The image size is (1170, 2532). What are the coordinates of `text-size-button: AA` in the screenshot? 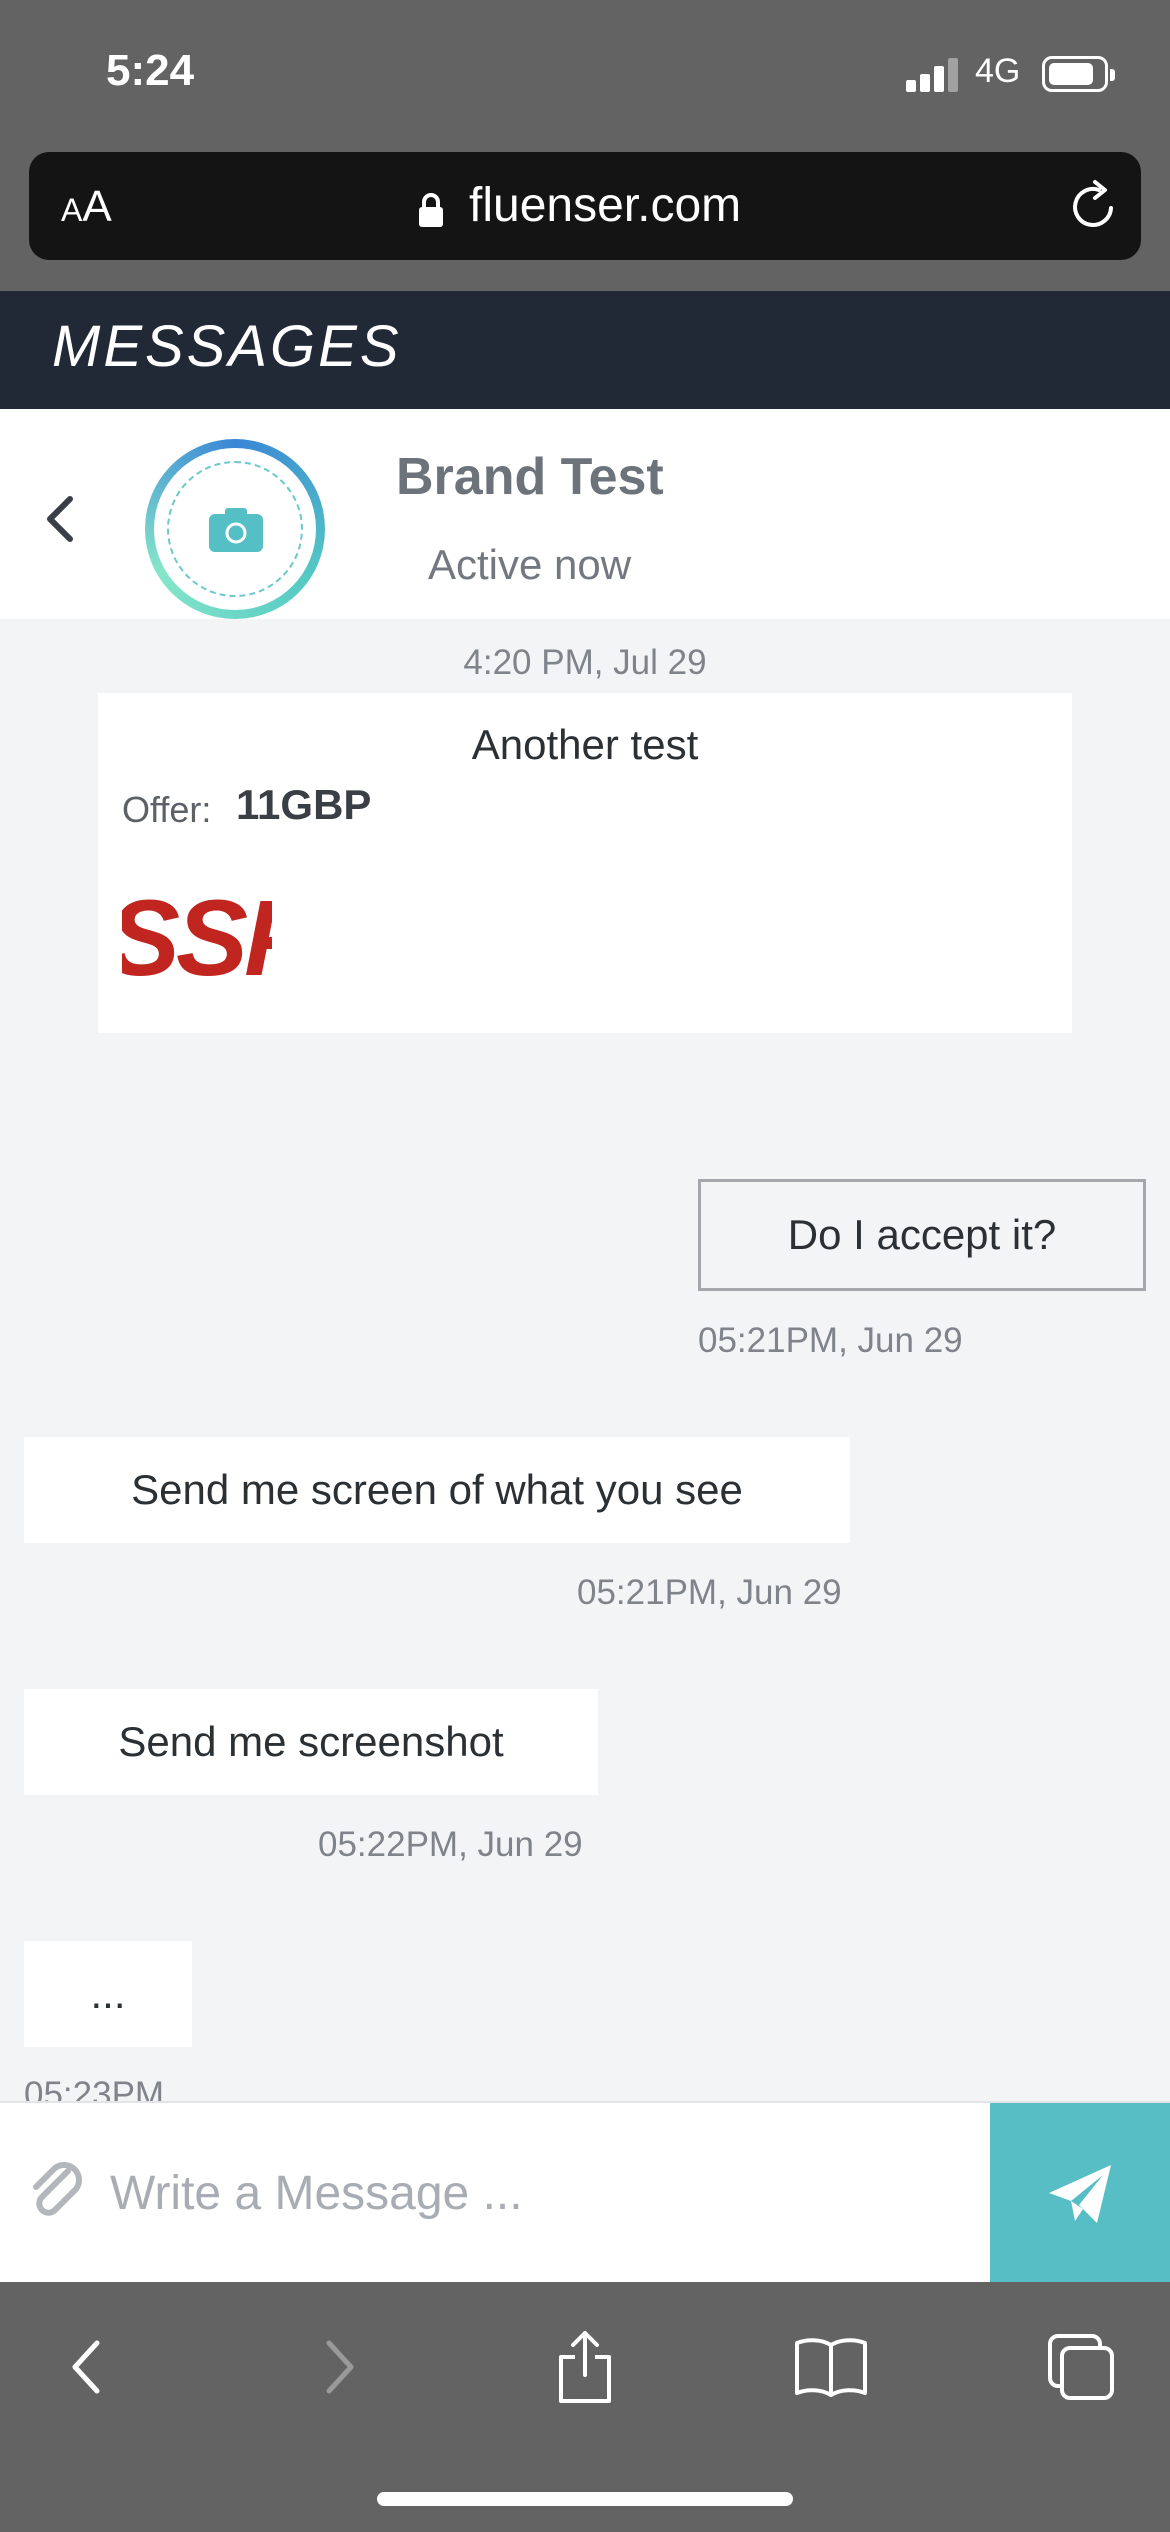 It's located at (86, 207).